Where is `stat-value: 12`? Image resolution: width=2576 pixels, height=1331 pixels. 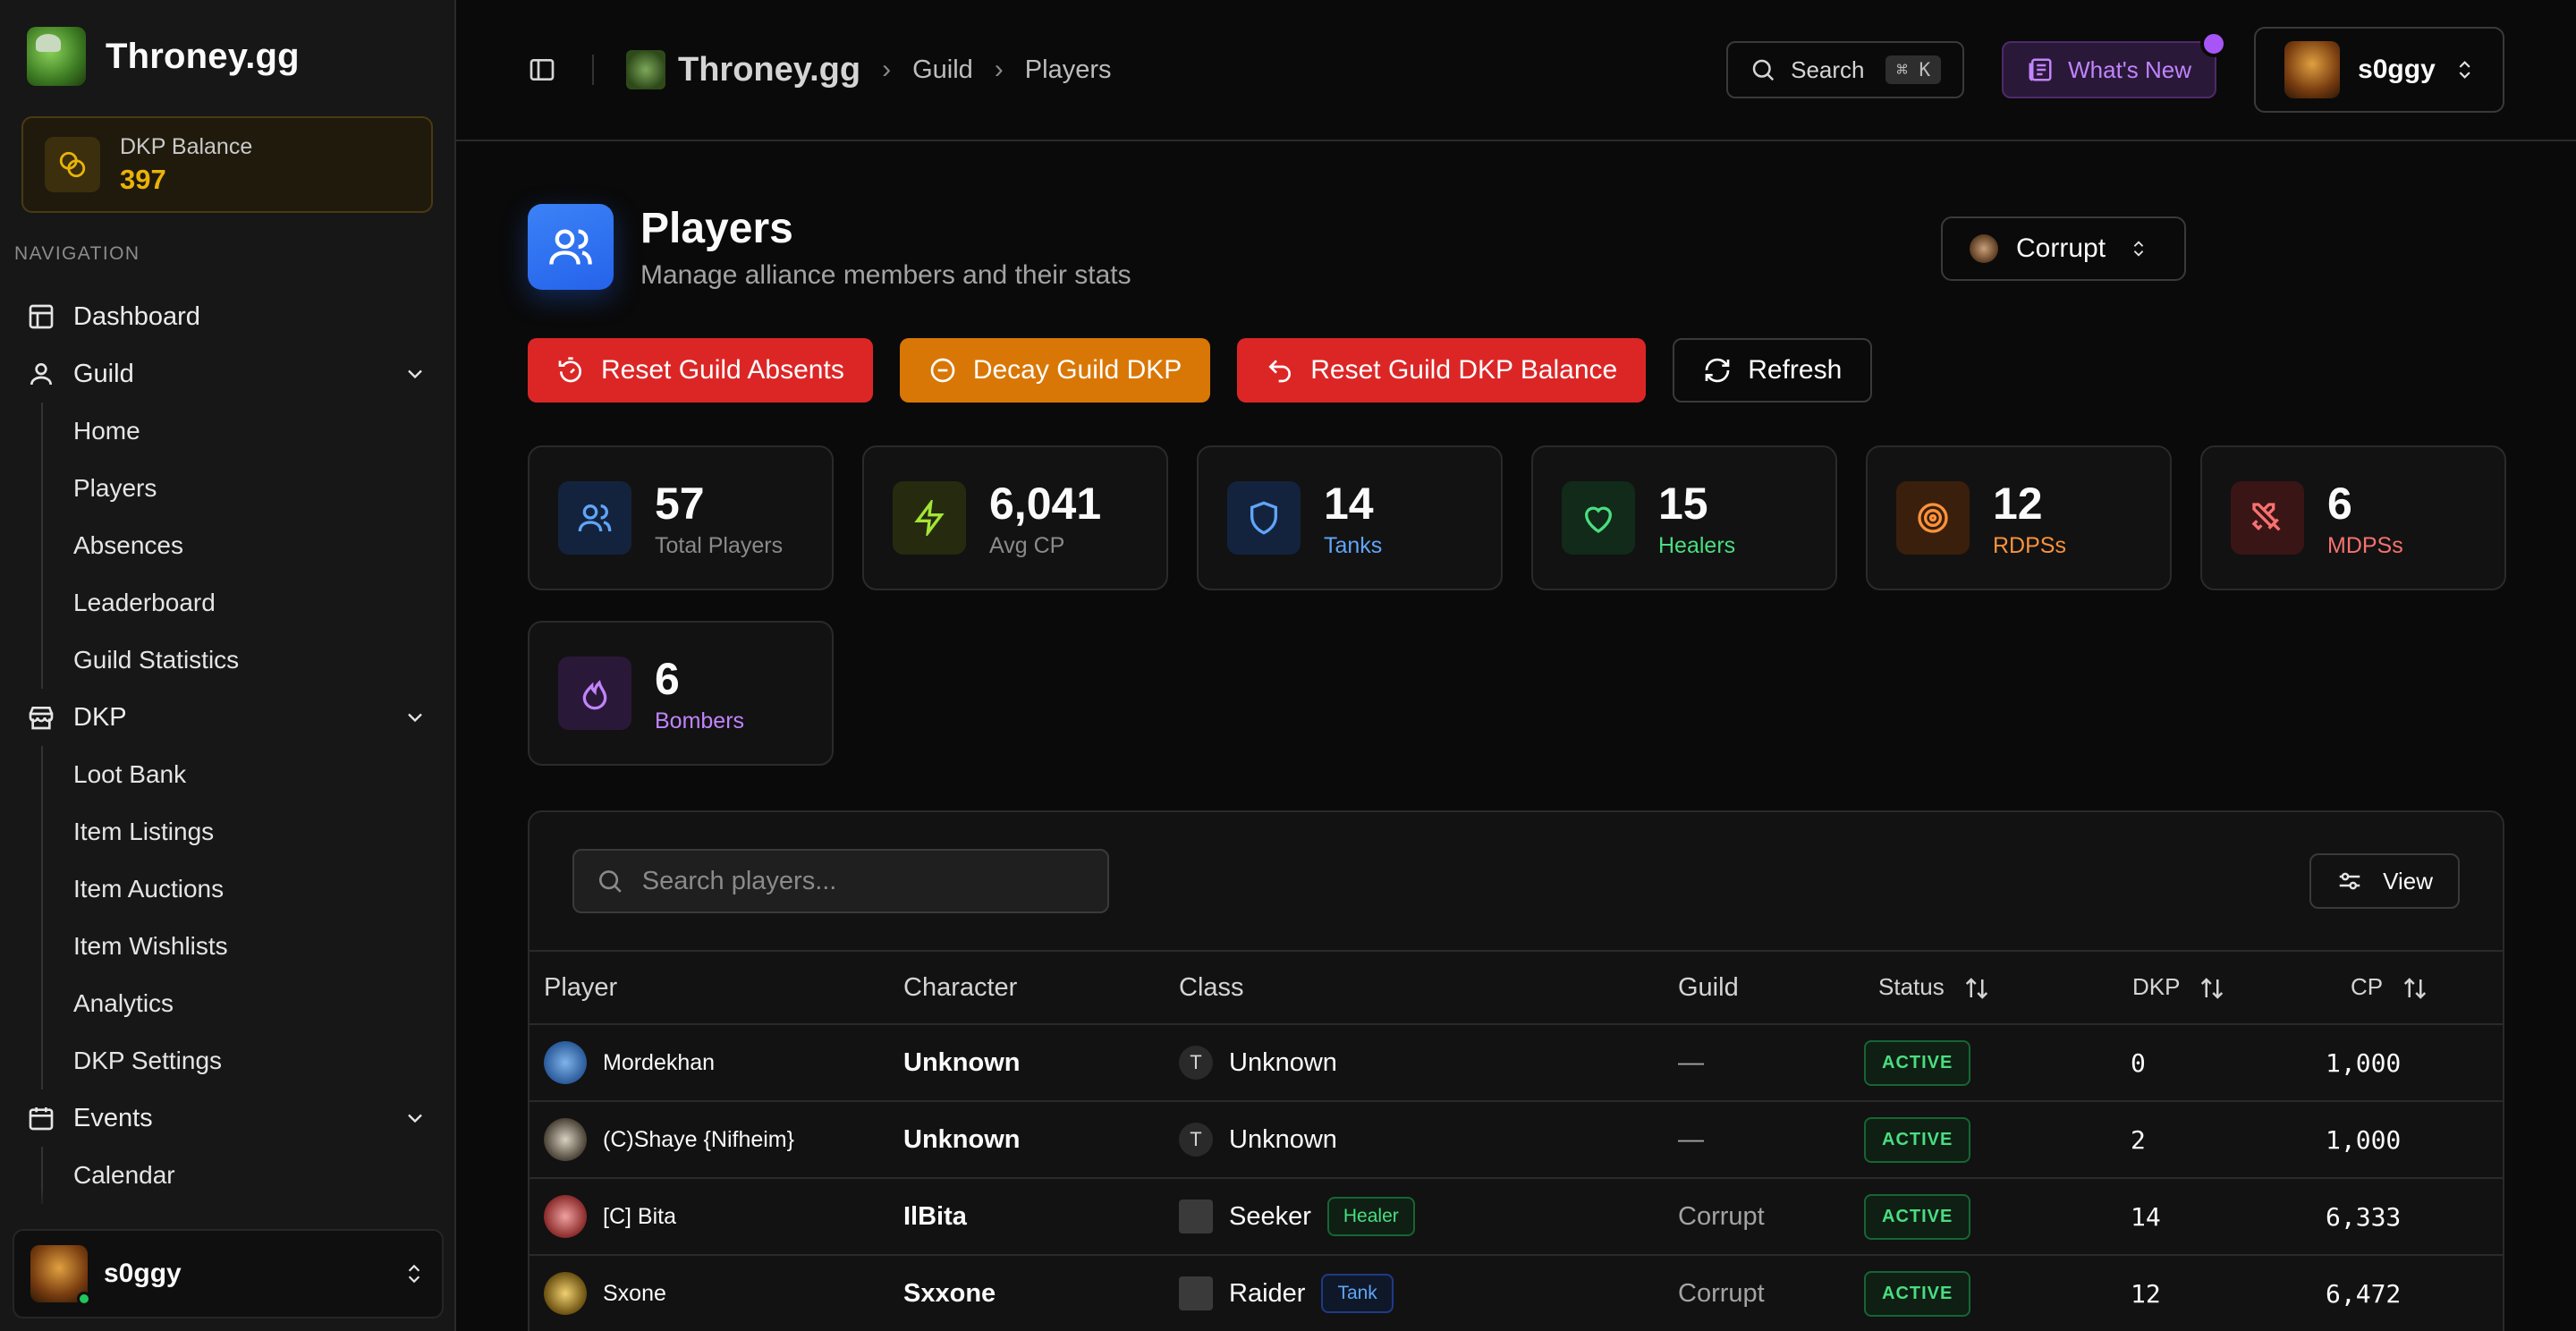
stat-value: 12 is located at coordinates (2018, 504).